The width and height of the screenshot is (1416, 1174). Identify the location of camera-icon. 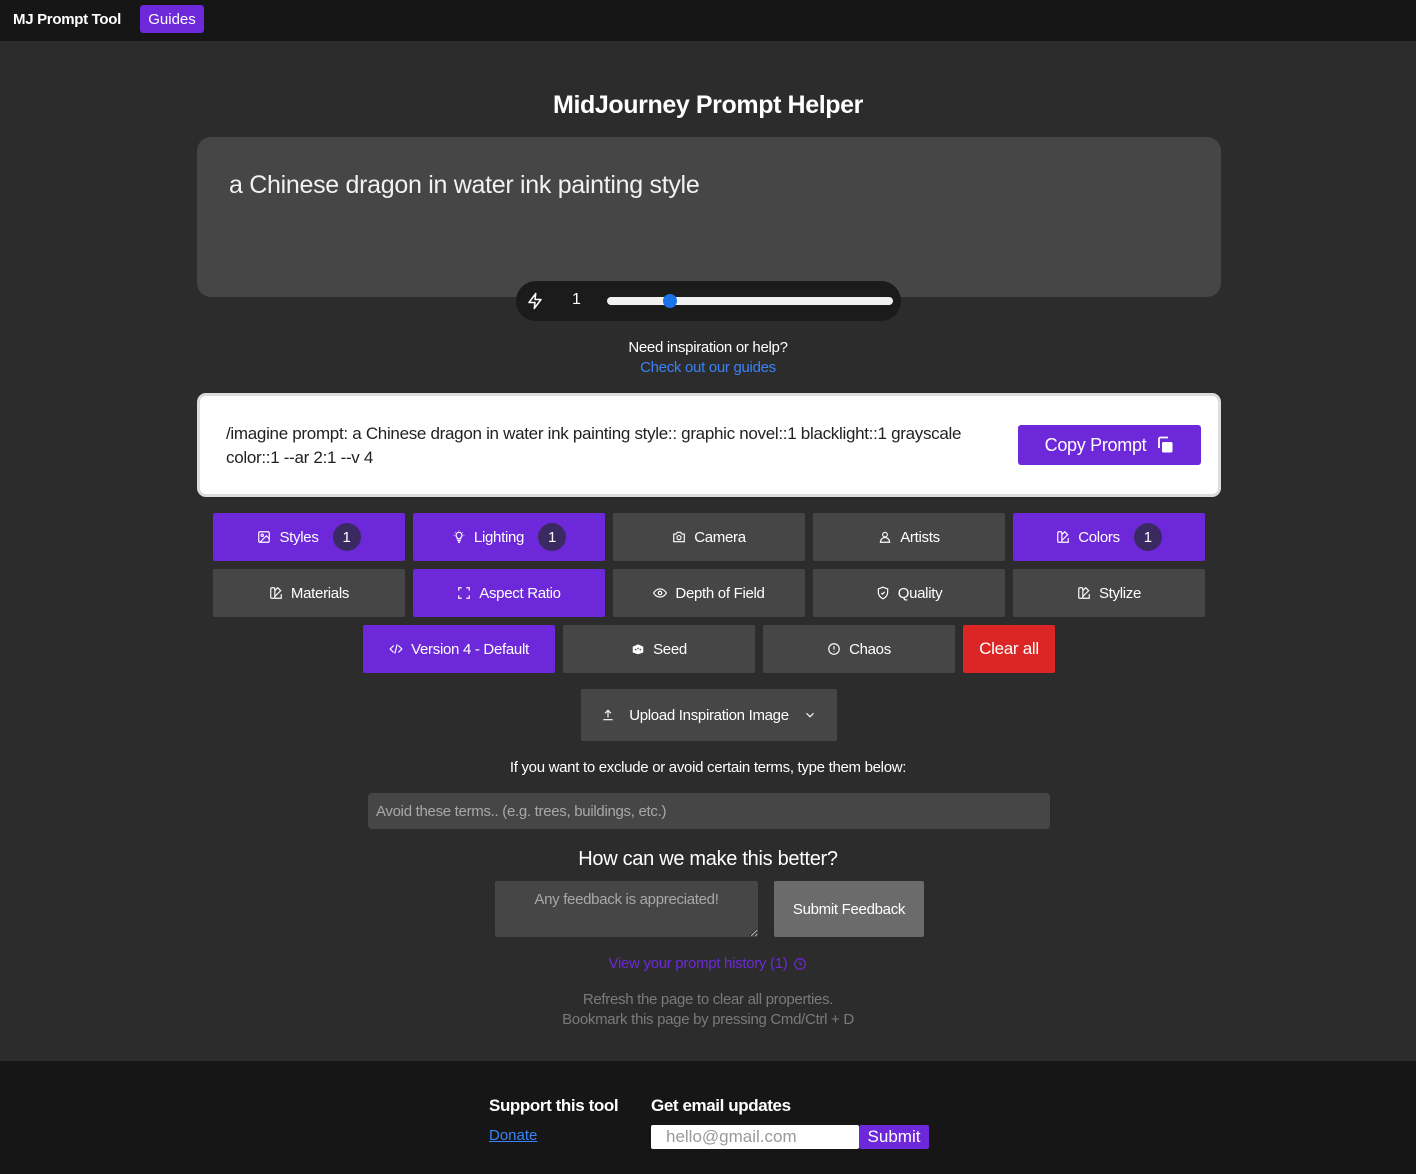
(679, 537).